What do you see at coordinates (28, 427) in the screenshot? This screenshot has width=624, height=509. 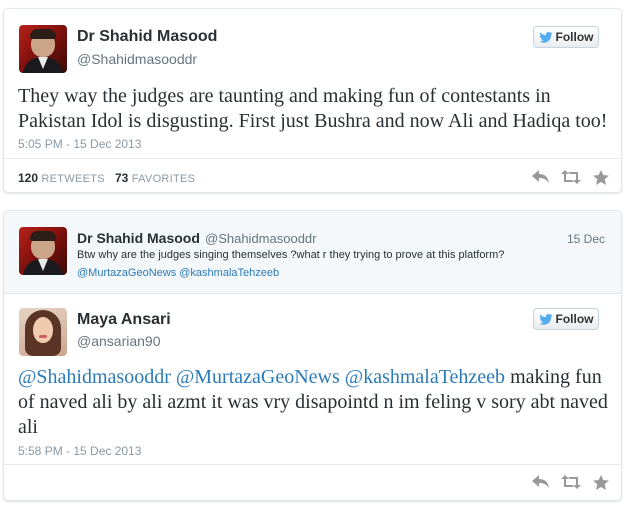 I see `tweet-text-line: ali` at bounding box center [28, 427].